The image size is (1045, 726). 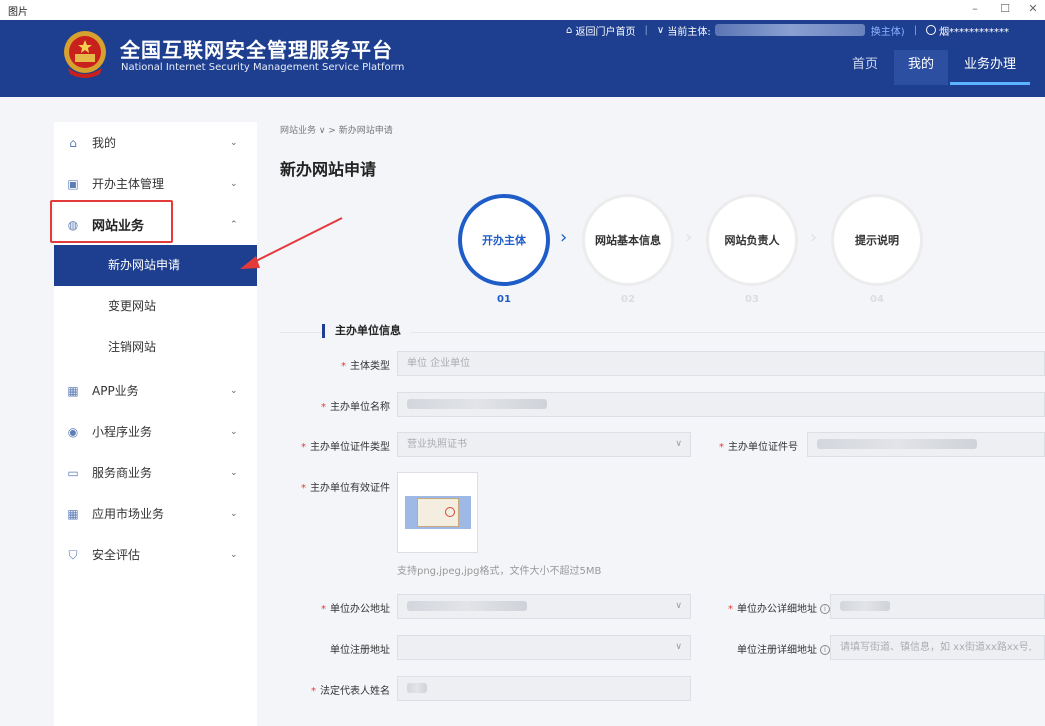 I want to click on step-website-owner: 网站负责人, so click(x=752, y=240).